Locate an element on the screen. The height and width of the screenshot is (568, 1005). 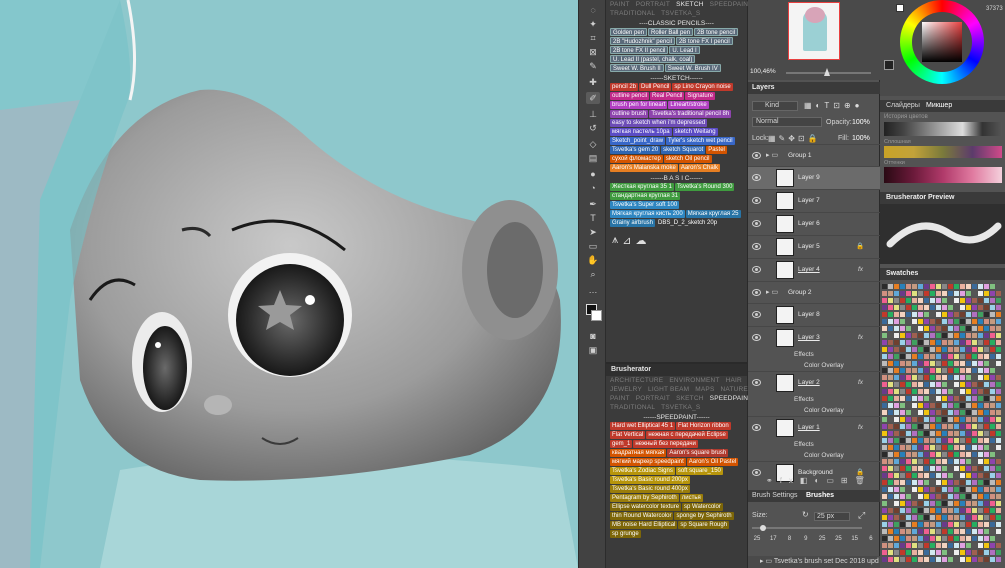
brush-tag: листья is located at coordinates (691, 498).